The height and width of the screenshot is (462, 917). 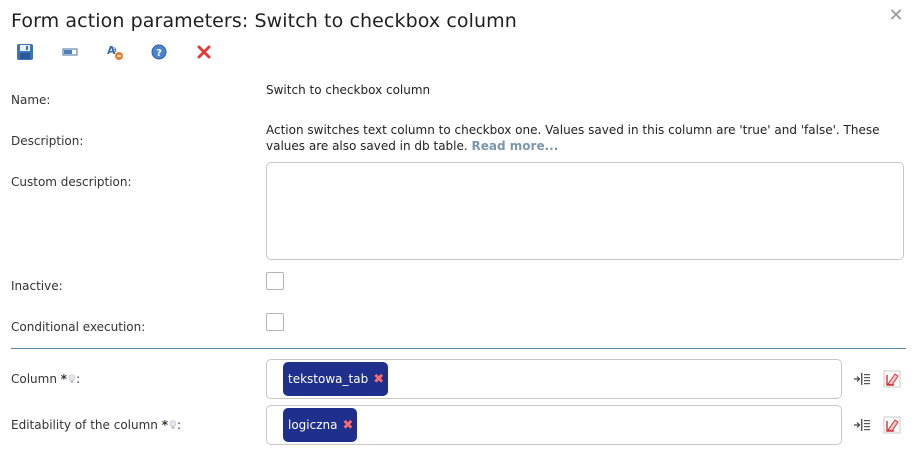 I want to click on column-label-suffix: :, so click(x=78, y=379).